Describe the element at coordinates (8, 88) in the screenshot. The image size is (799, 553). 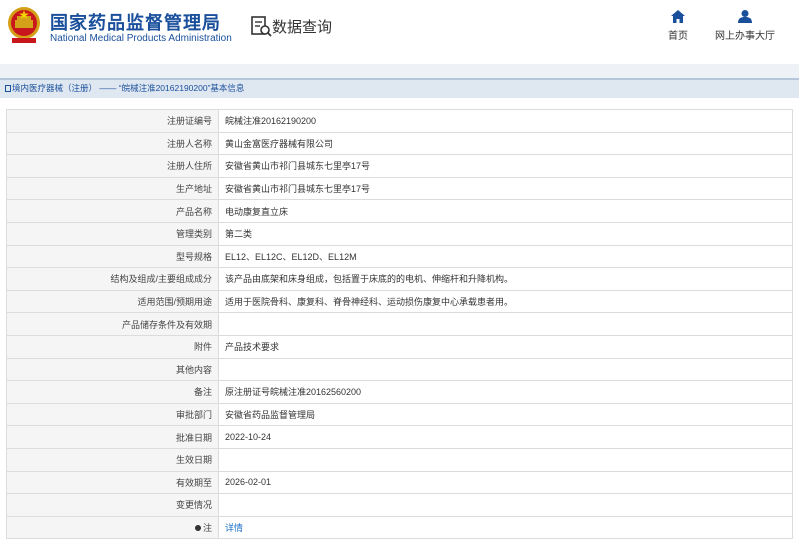
I see `document-icon` at that location.